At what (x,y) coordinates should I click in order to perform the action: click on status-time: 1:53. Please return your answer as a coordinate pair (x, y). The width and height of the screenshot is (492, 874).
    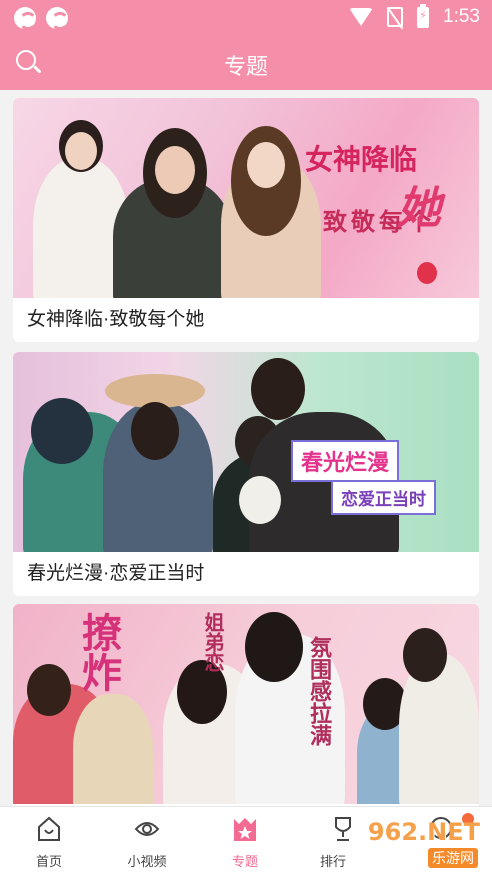
    Looking at the image, I should click on (461, 16).